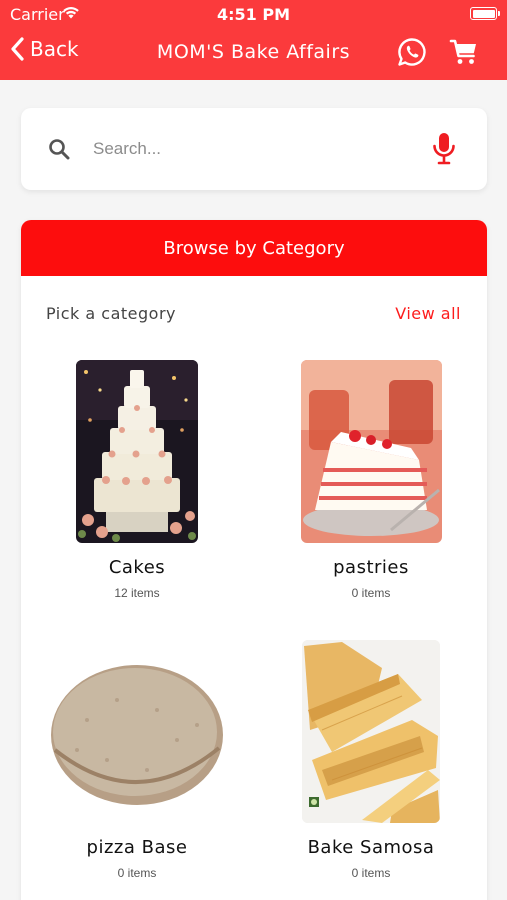 This screenshot has height=900, width=507. Describe the element at coordinates (137, 731) in the screenshot. I see `pizza-base-image` at that location.